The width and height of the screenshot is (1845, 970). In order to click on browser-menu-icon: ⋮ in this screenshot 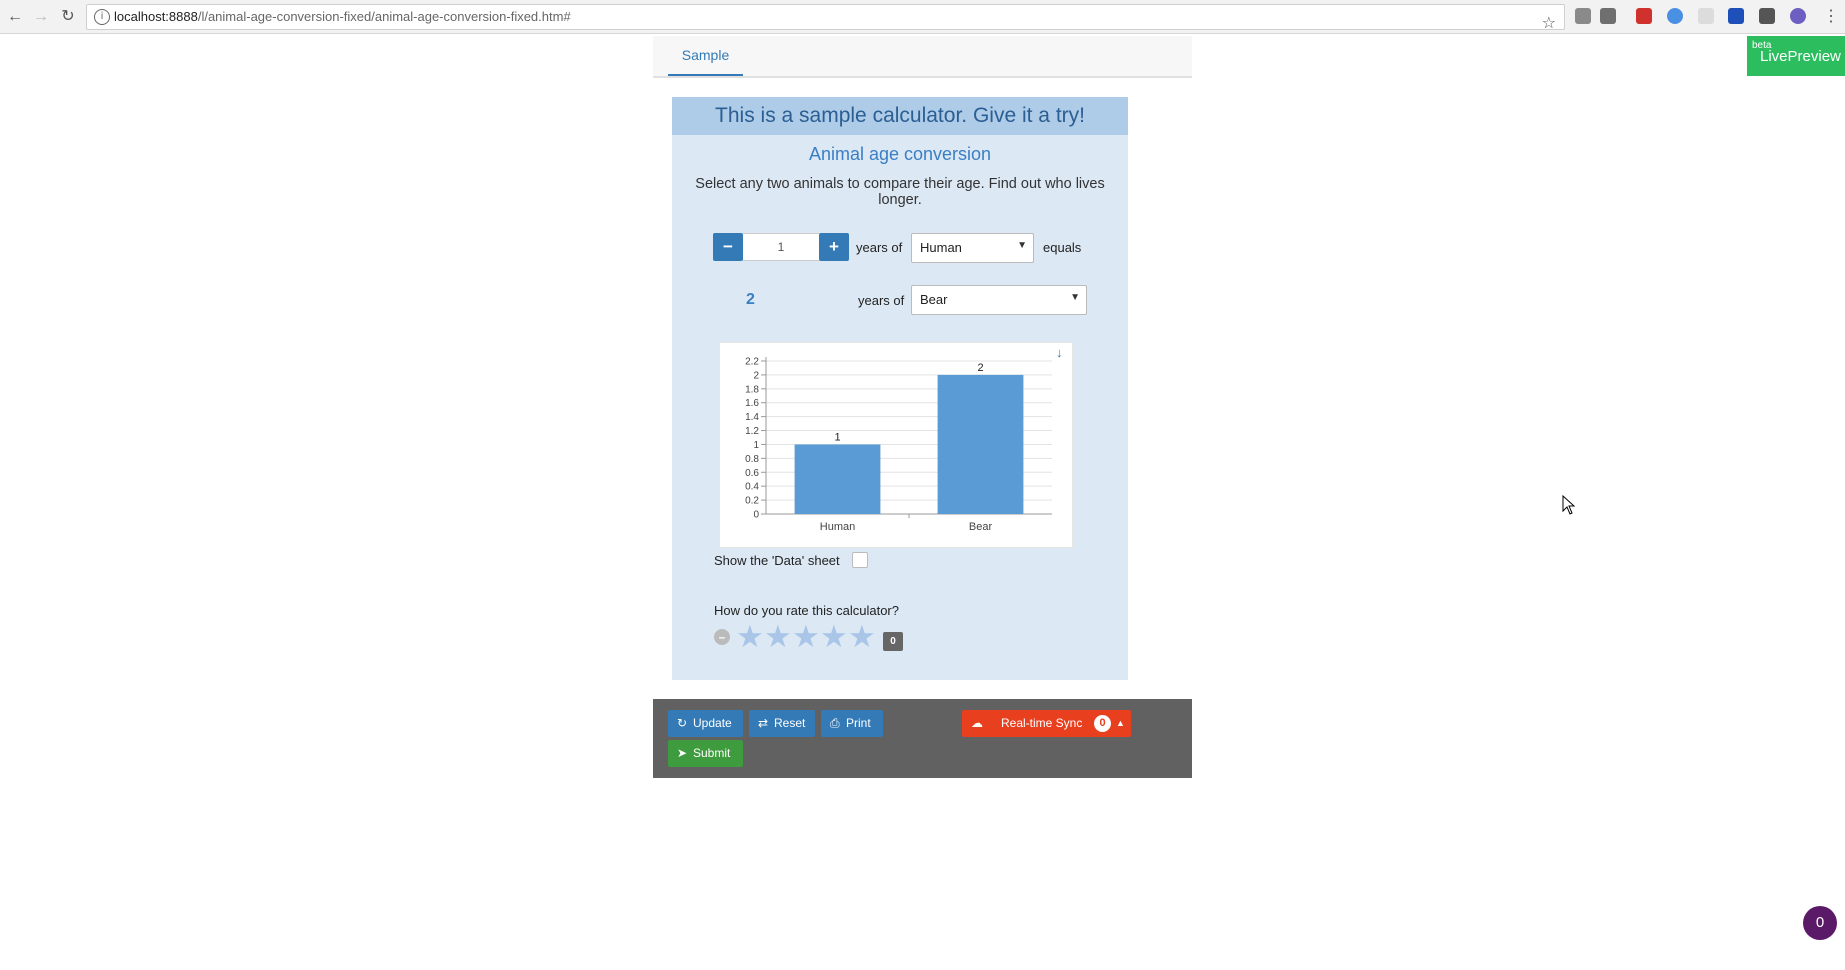, I will do `click(1831, 16)`.